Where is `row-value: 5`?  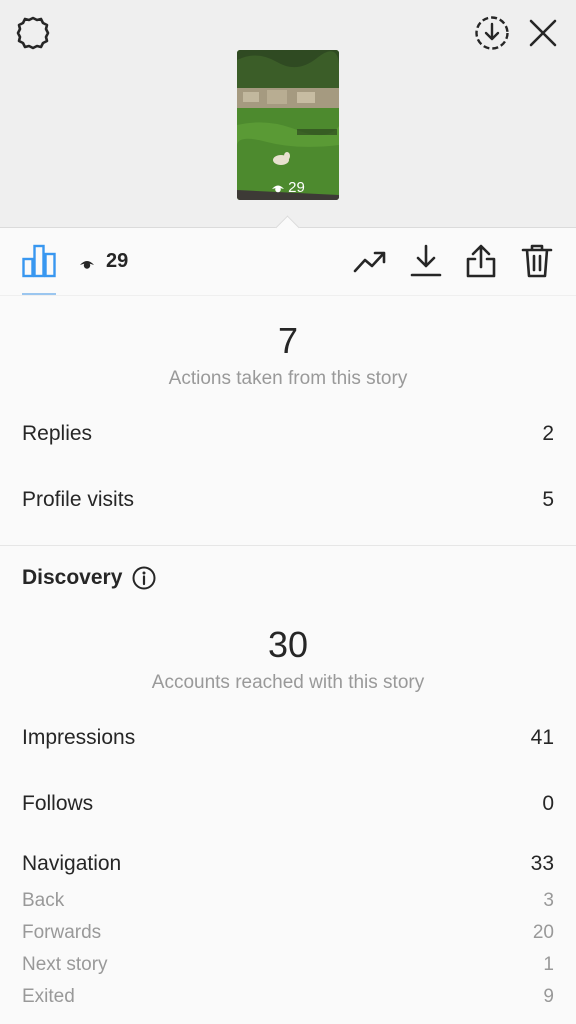 row-value: 5 is located at coordinates (548, 499).